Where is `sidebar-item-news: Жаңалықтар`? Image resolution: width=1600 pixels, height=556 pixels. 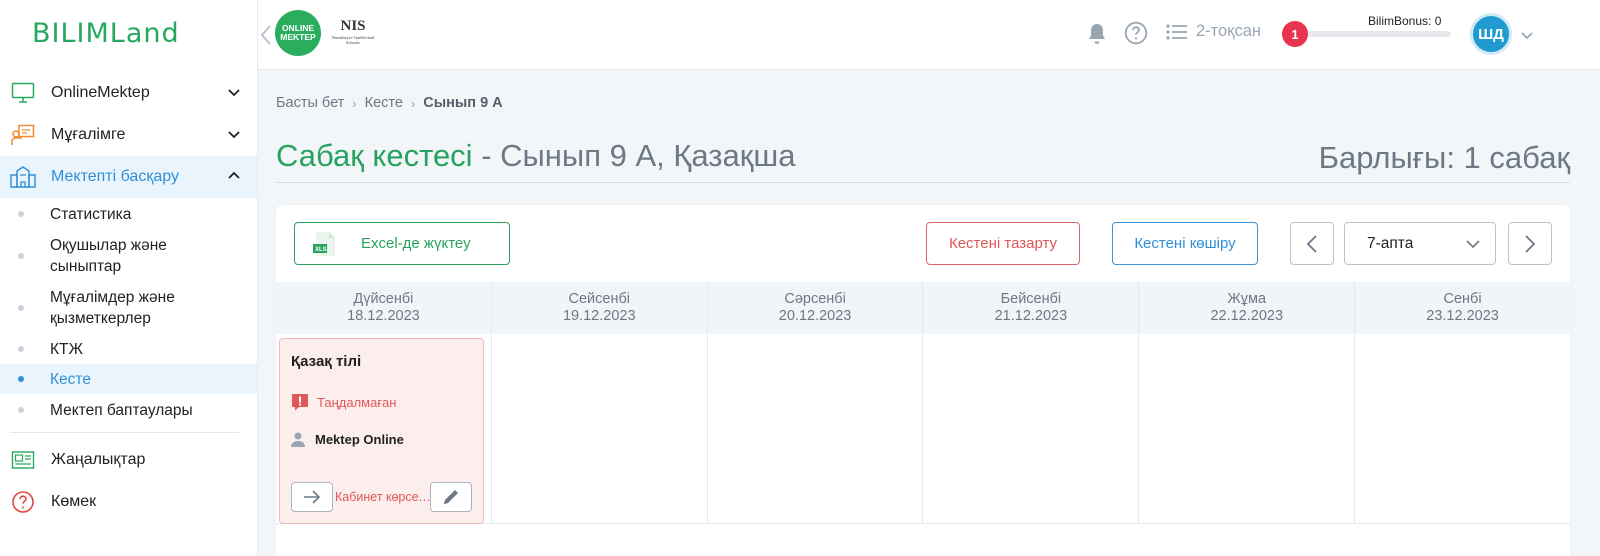 sidebar-item-news: Жаңалықтар is located at coordinates (128, 460).